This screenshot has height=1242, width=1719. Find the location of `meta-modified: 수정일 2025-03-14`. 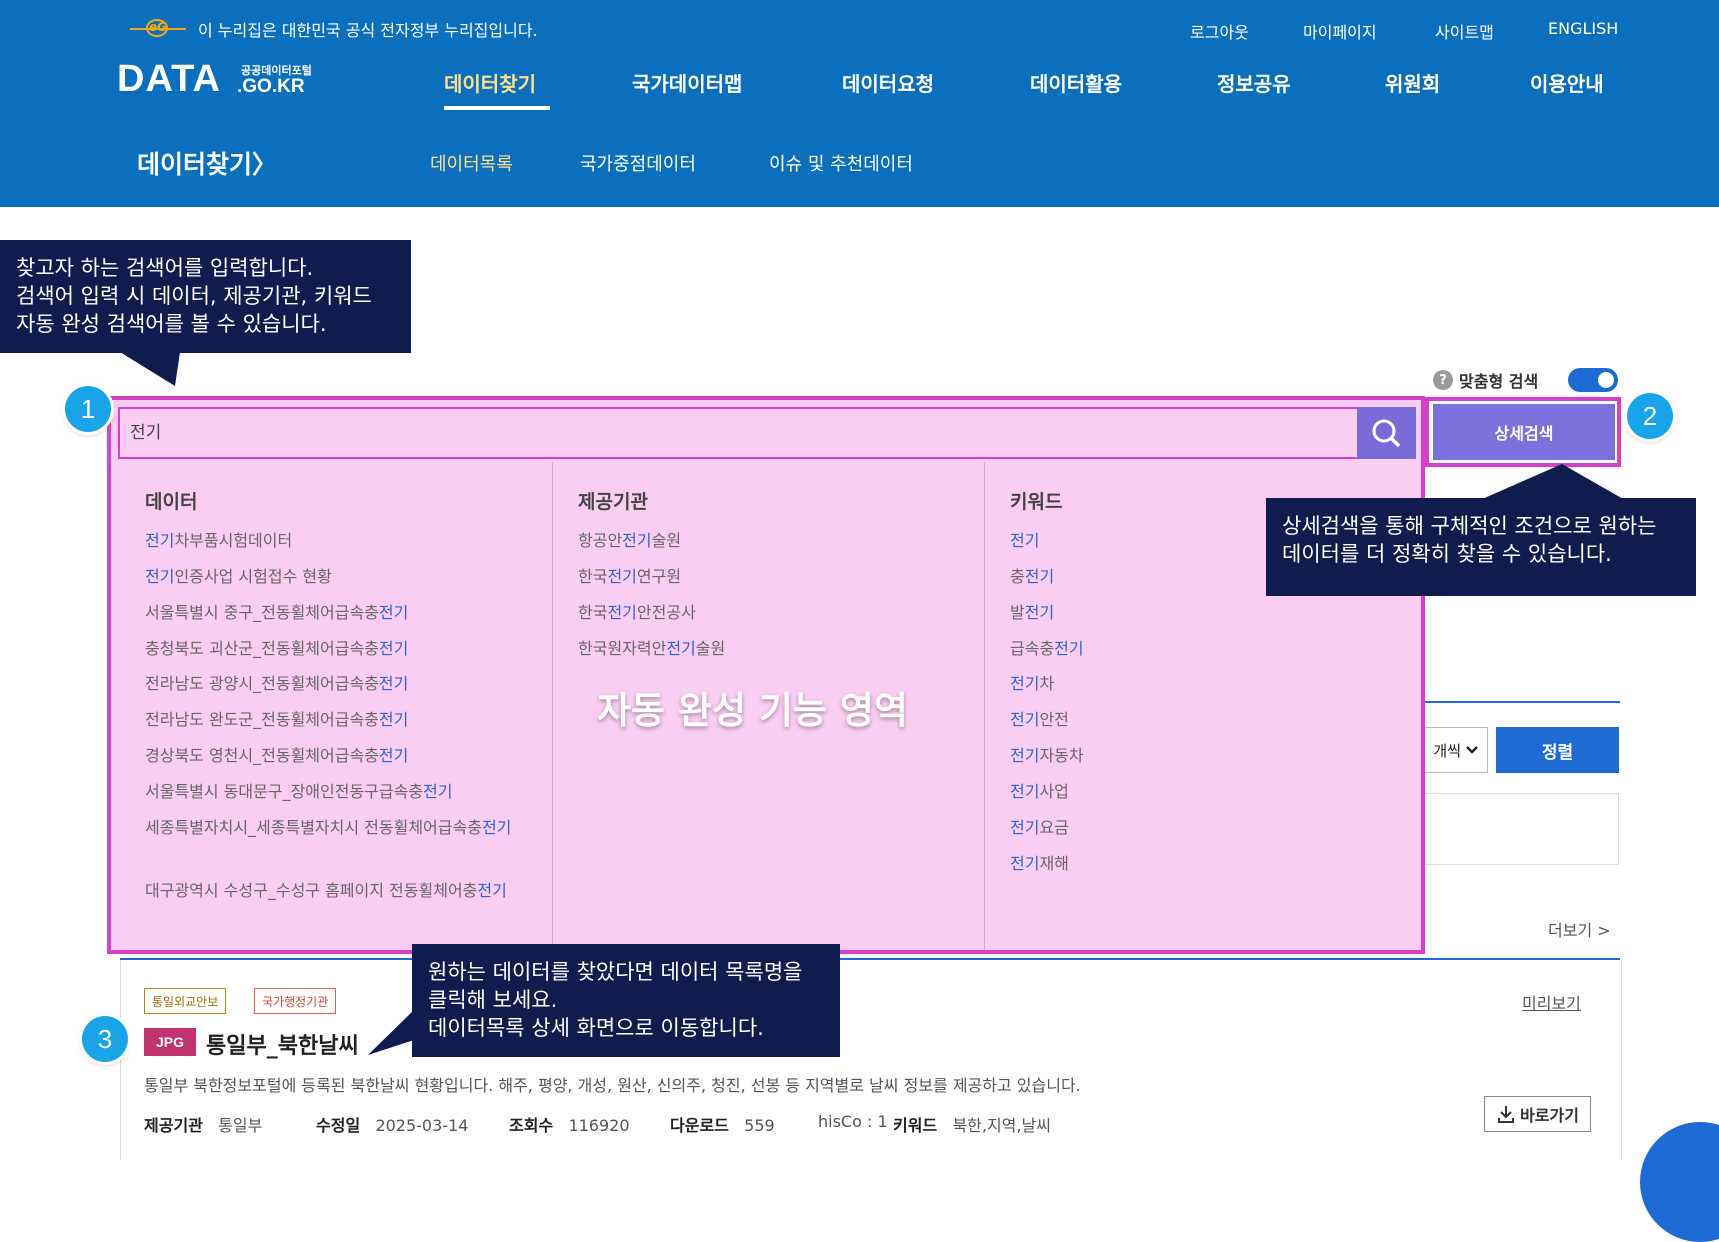

meta-modified: 수정일 2025-03-14 is located at coordinates (392, 1125).